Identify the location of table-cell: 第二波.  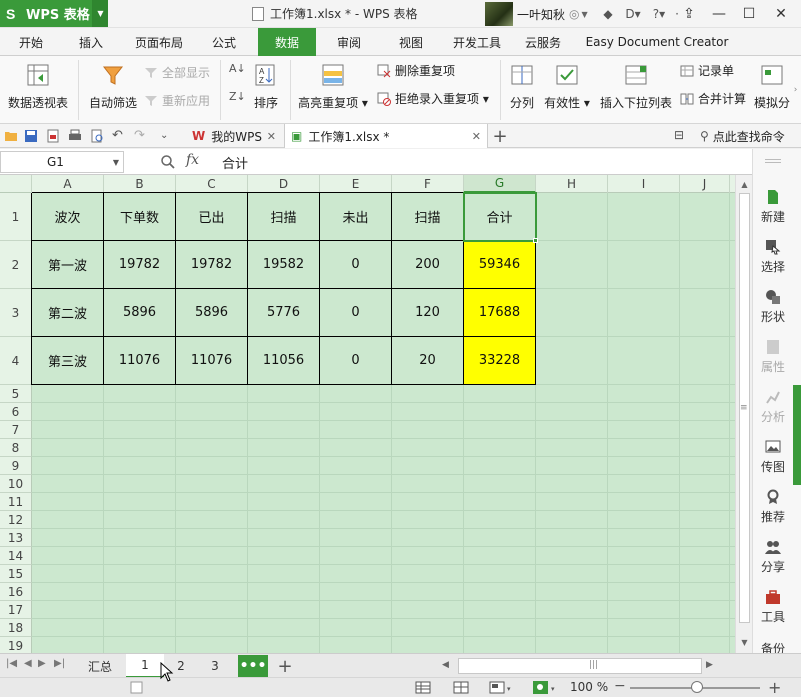
(68, 313).